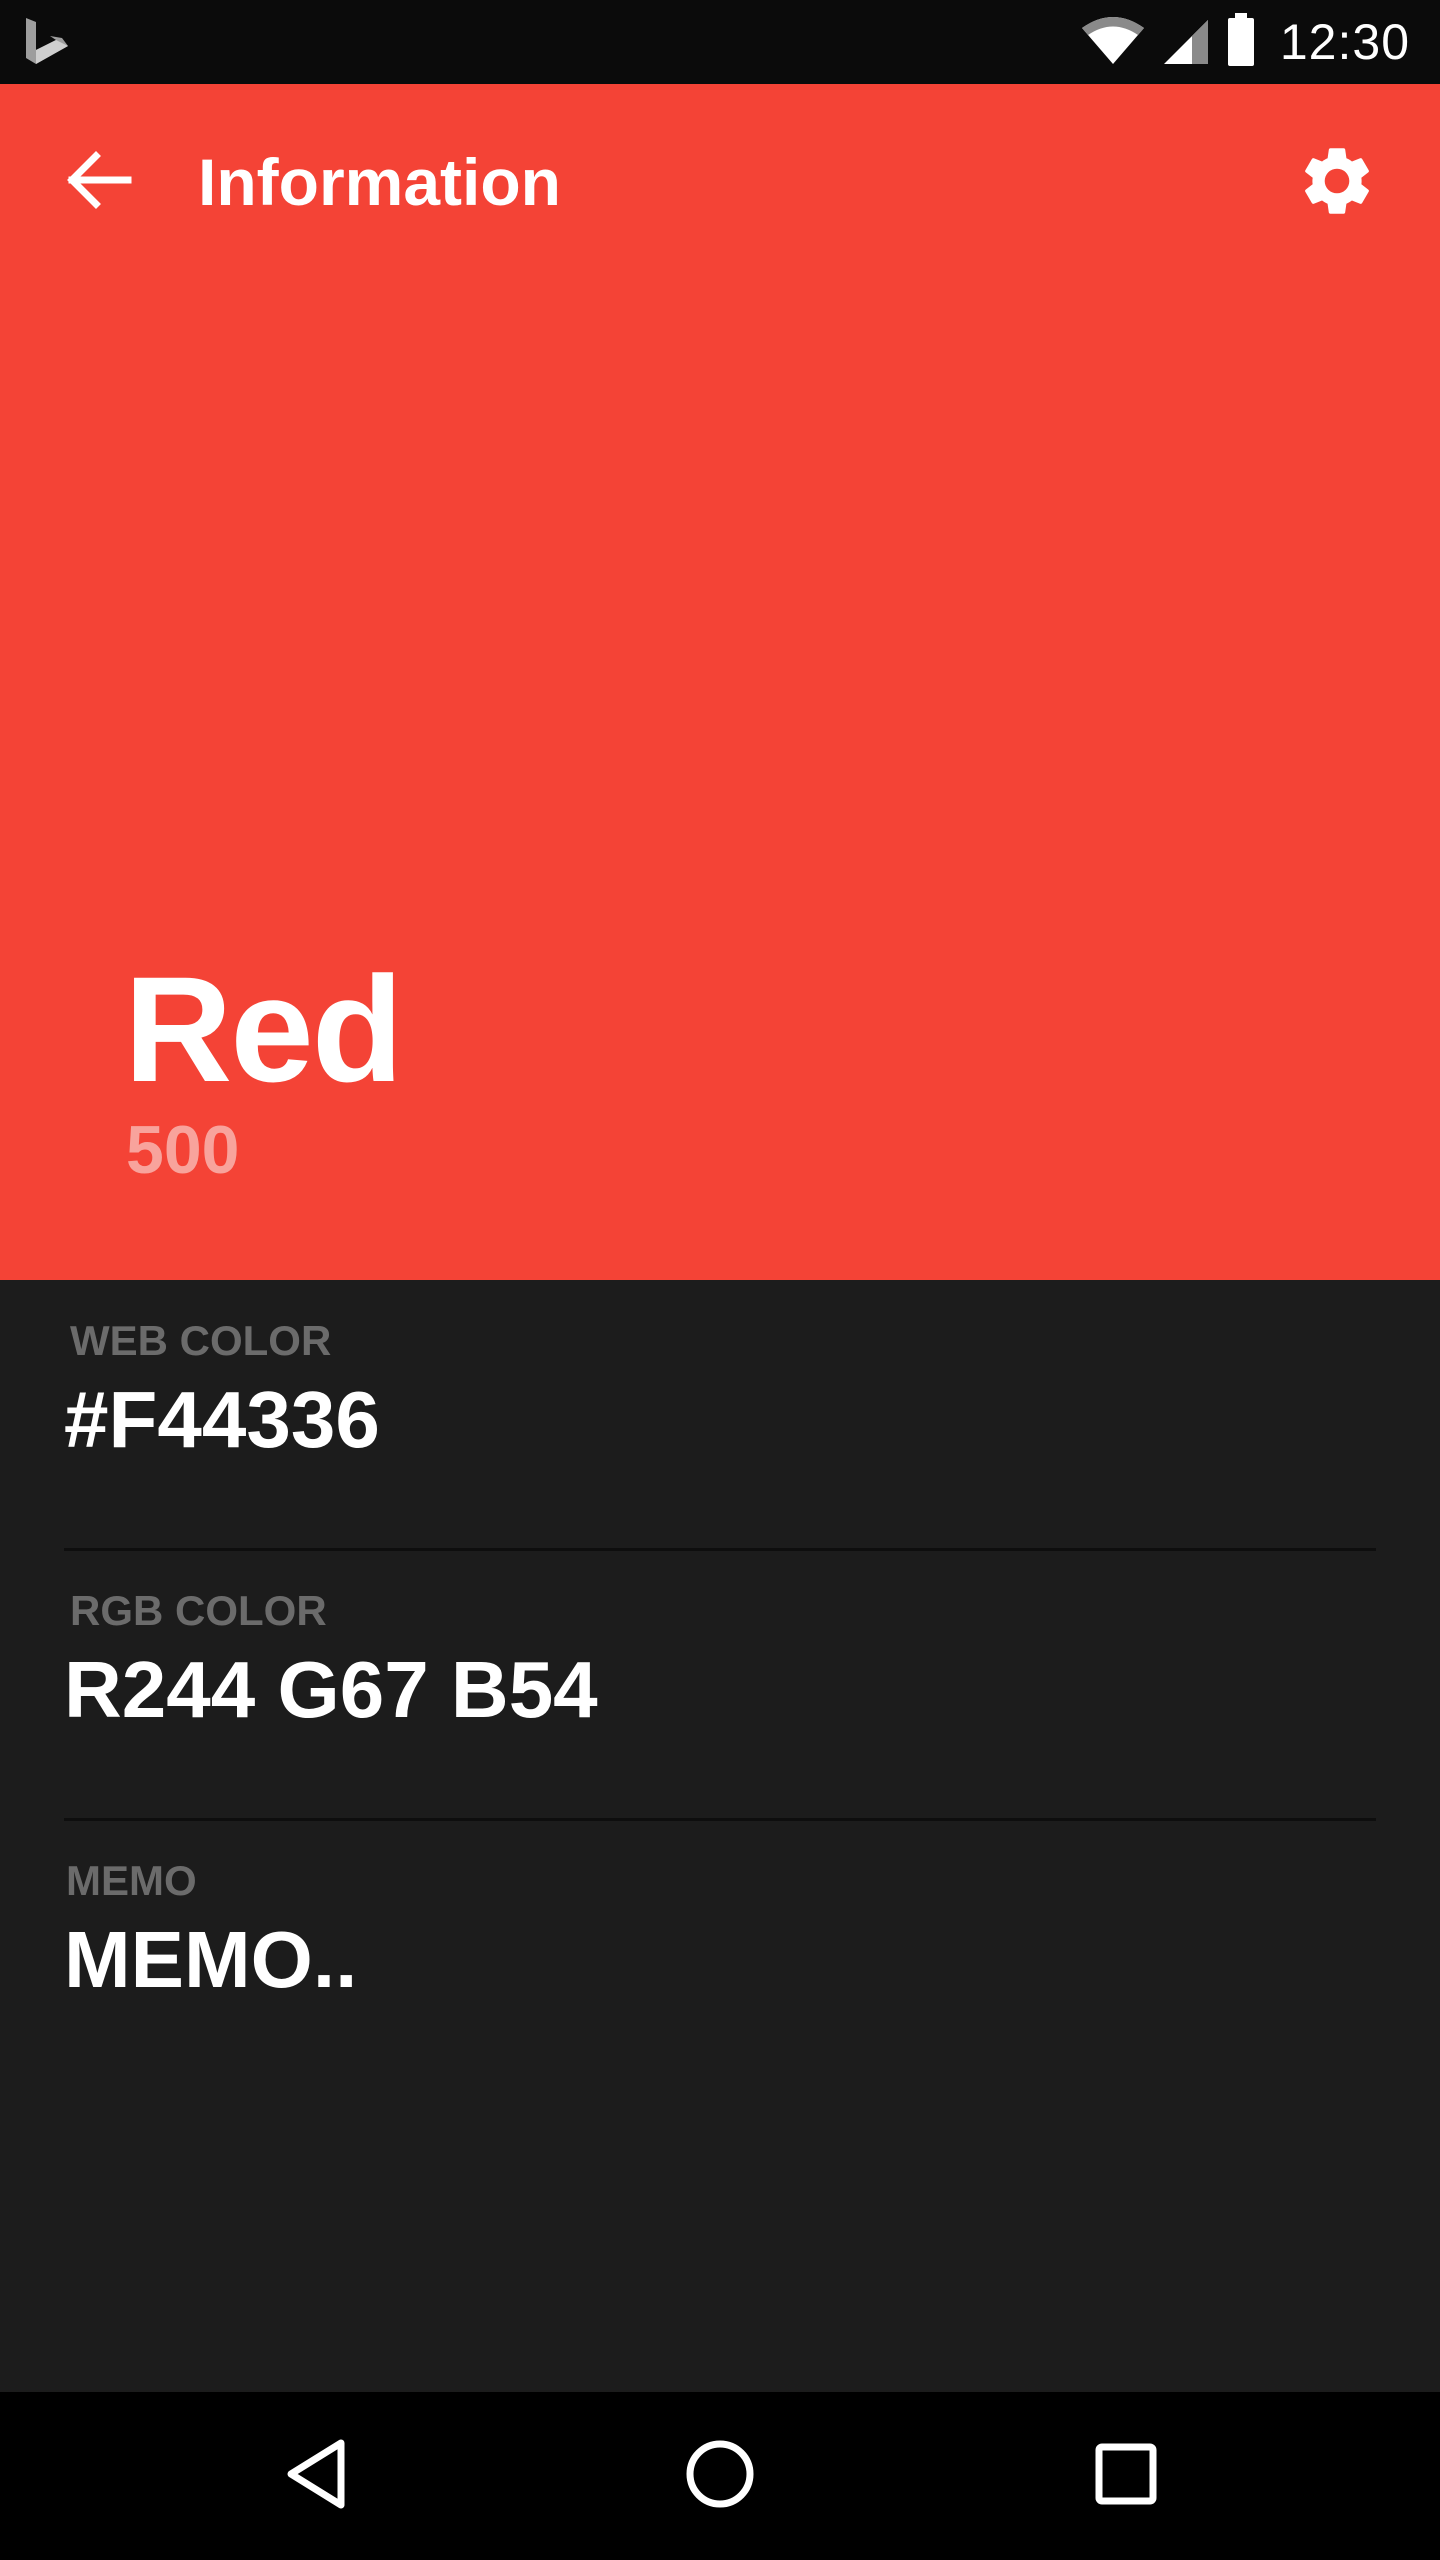 The image size is (1440, 2560). Describe the element at coordinates (222, 1419) in the screenshot. I see `web-color-value: #F44336` at that location.